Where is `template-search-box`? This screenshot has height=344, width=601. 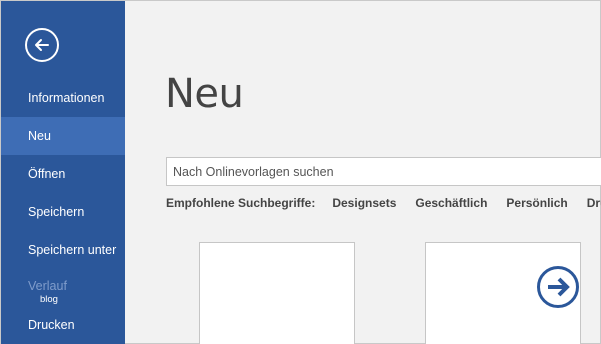
template-search-box is located at coordinates (383, 171).